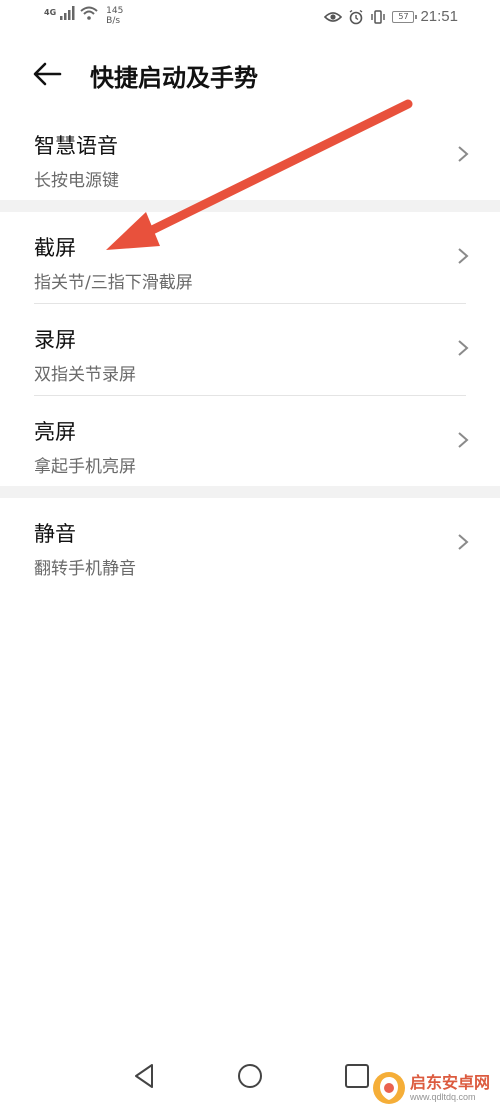  I want to click on list-item-mute: 静音 翻转手机静音, so click(250, 544).